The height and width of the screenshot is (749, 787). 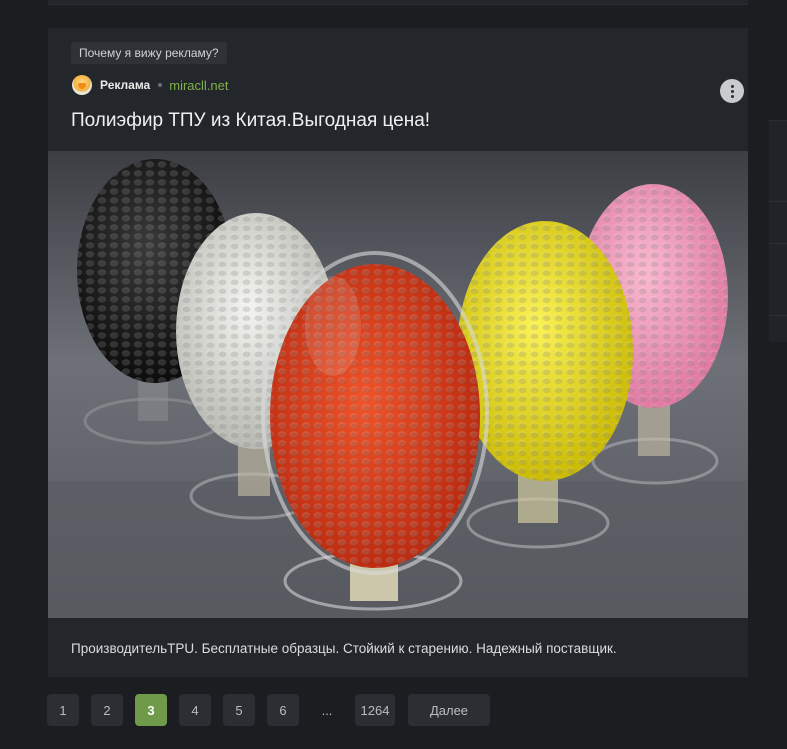 I want to click on page-button-last: 1264, so click(x=375, y=710).